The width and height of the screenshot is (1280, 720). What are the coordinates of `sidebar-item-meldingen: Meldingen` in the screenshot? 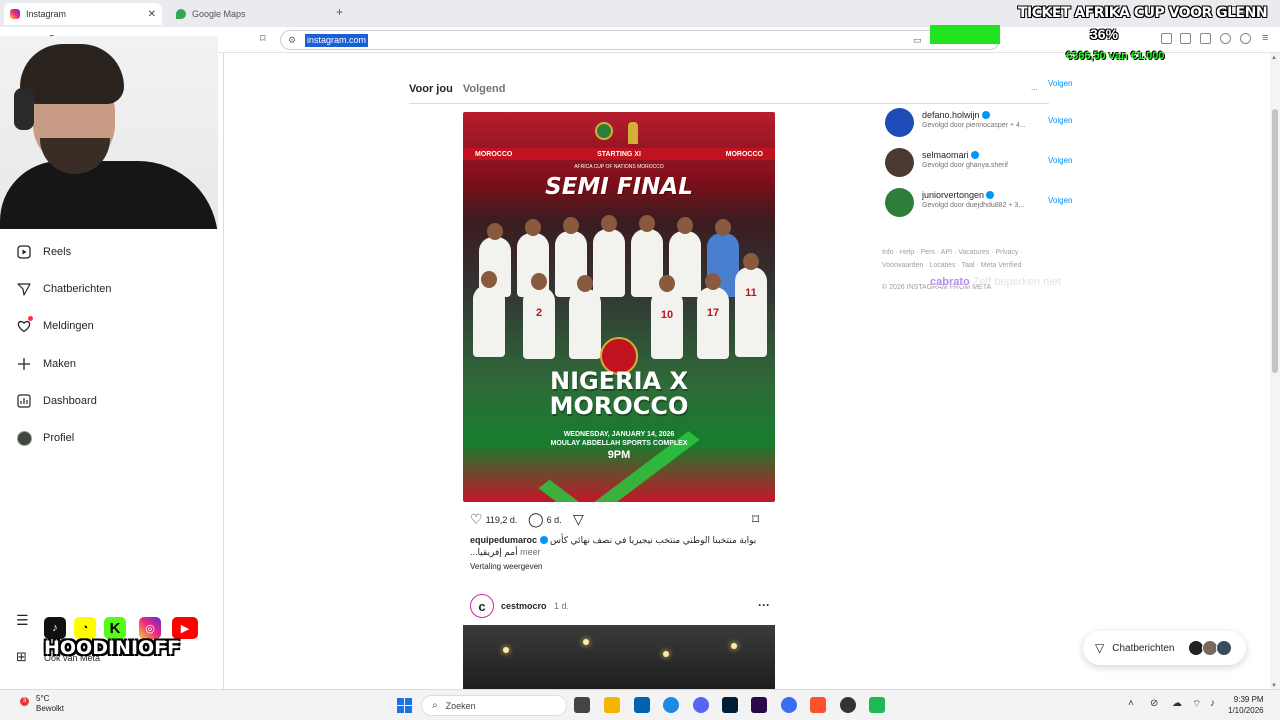 It's located at (55, 325).